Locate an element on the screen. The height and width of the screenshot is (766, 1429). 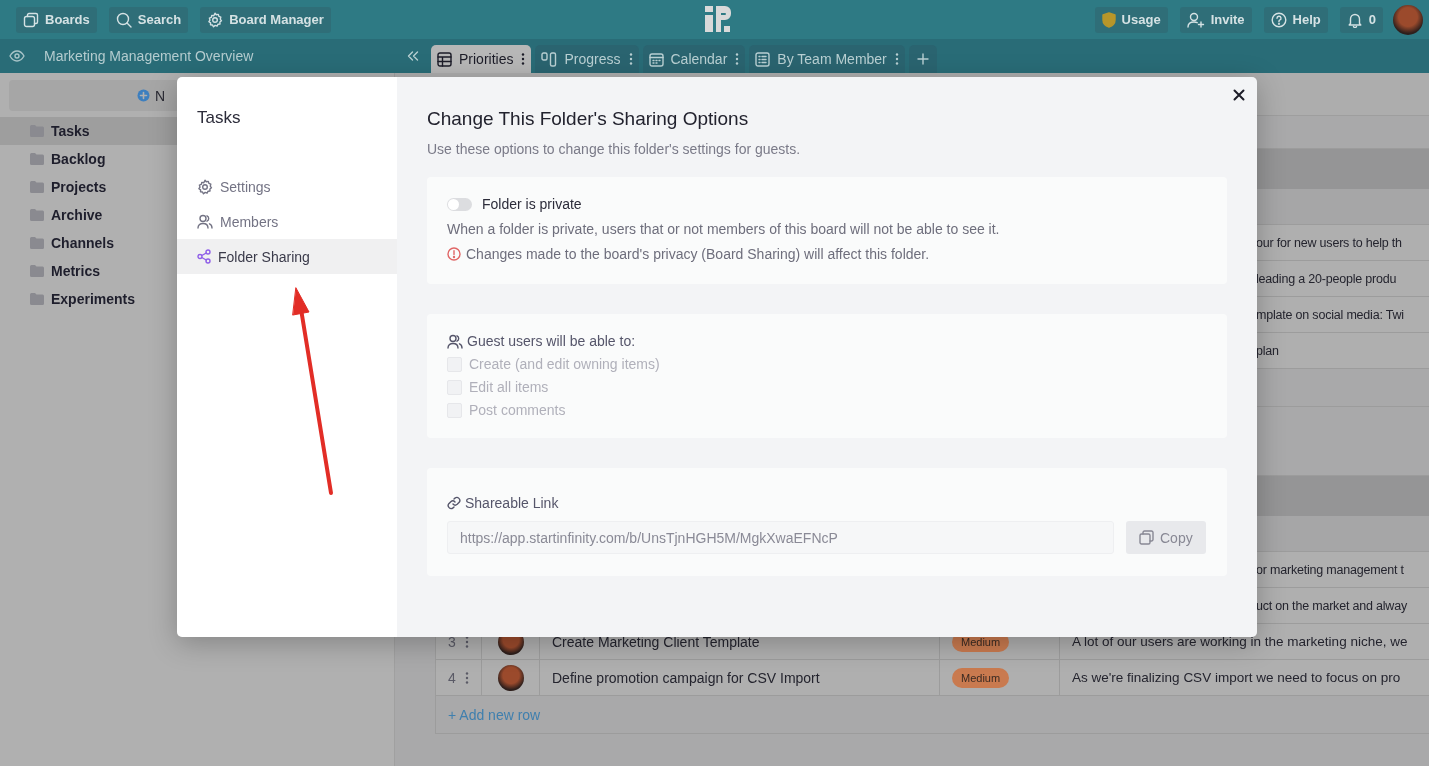
priority-badge: Medium is located at coordinates (981, 677).